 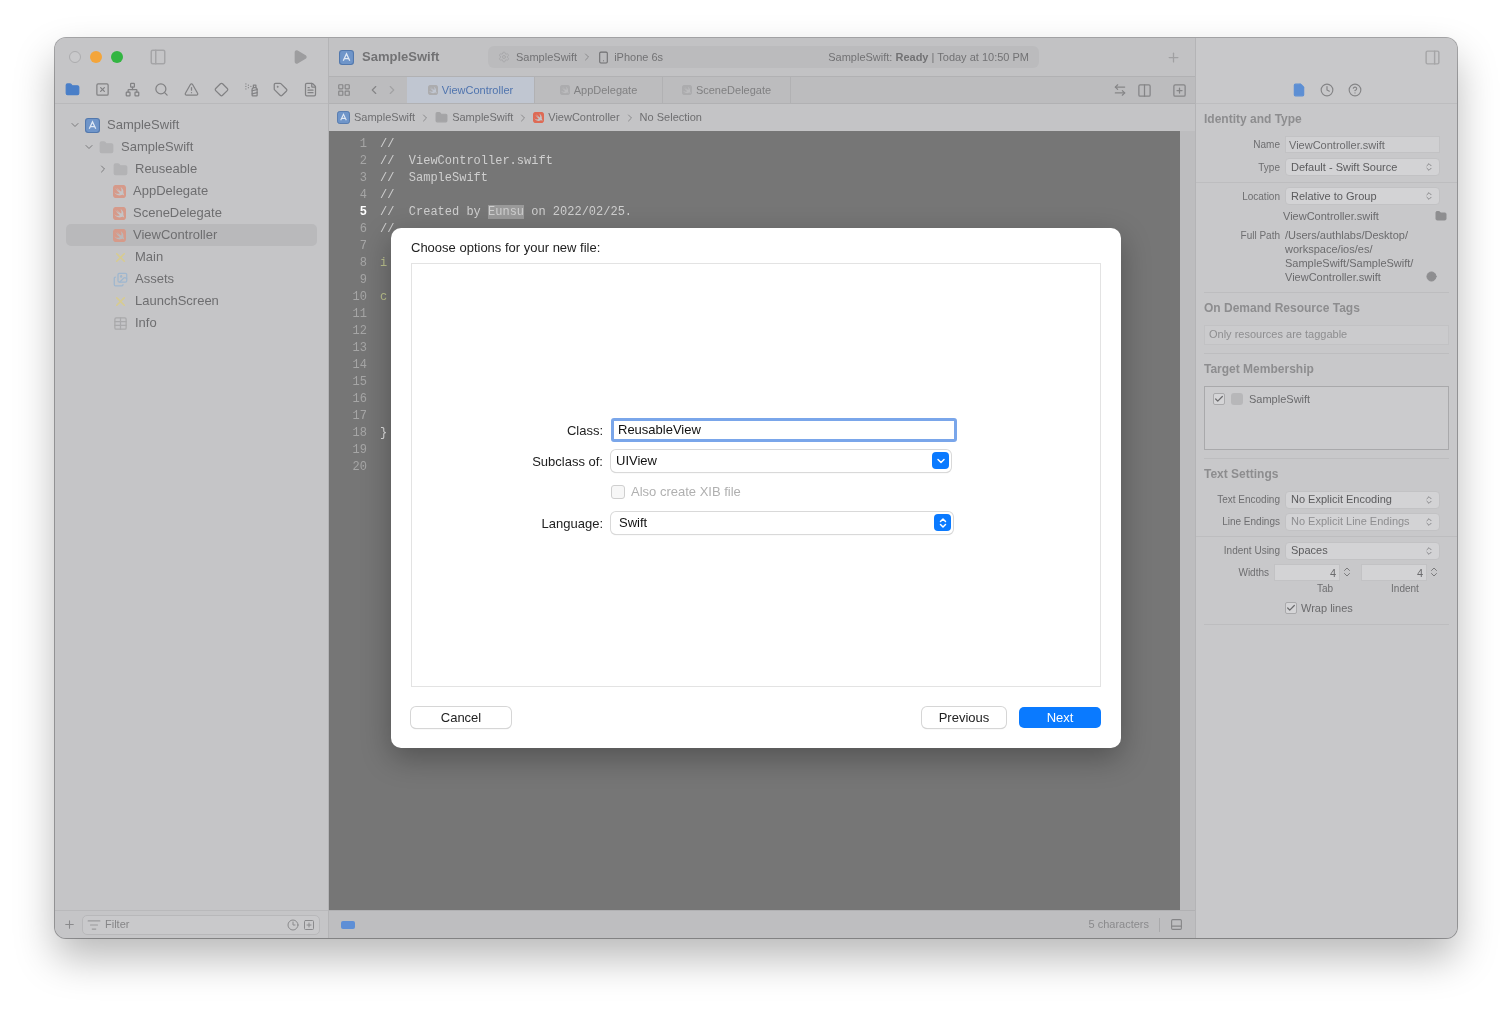 I want to click on previous-button: Previous, so click(x=964, y=717).